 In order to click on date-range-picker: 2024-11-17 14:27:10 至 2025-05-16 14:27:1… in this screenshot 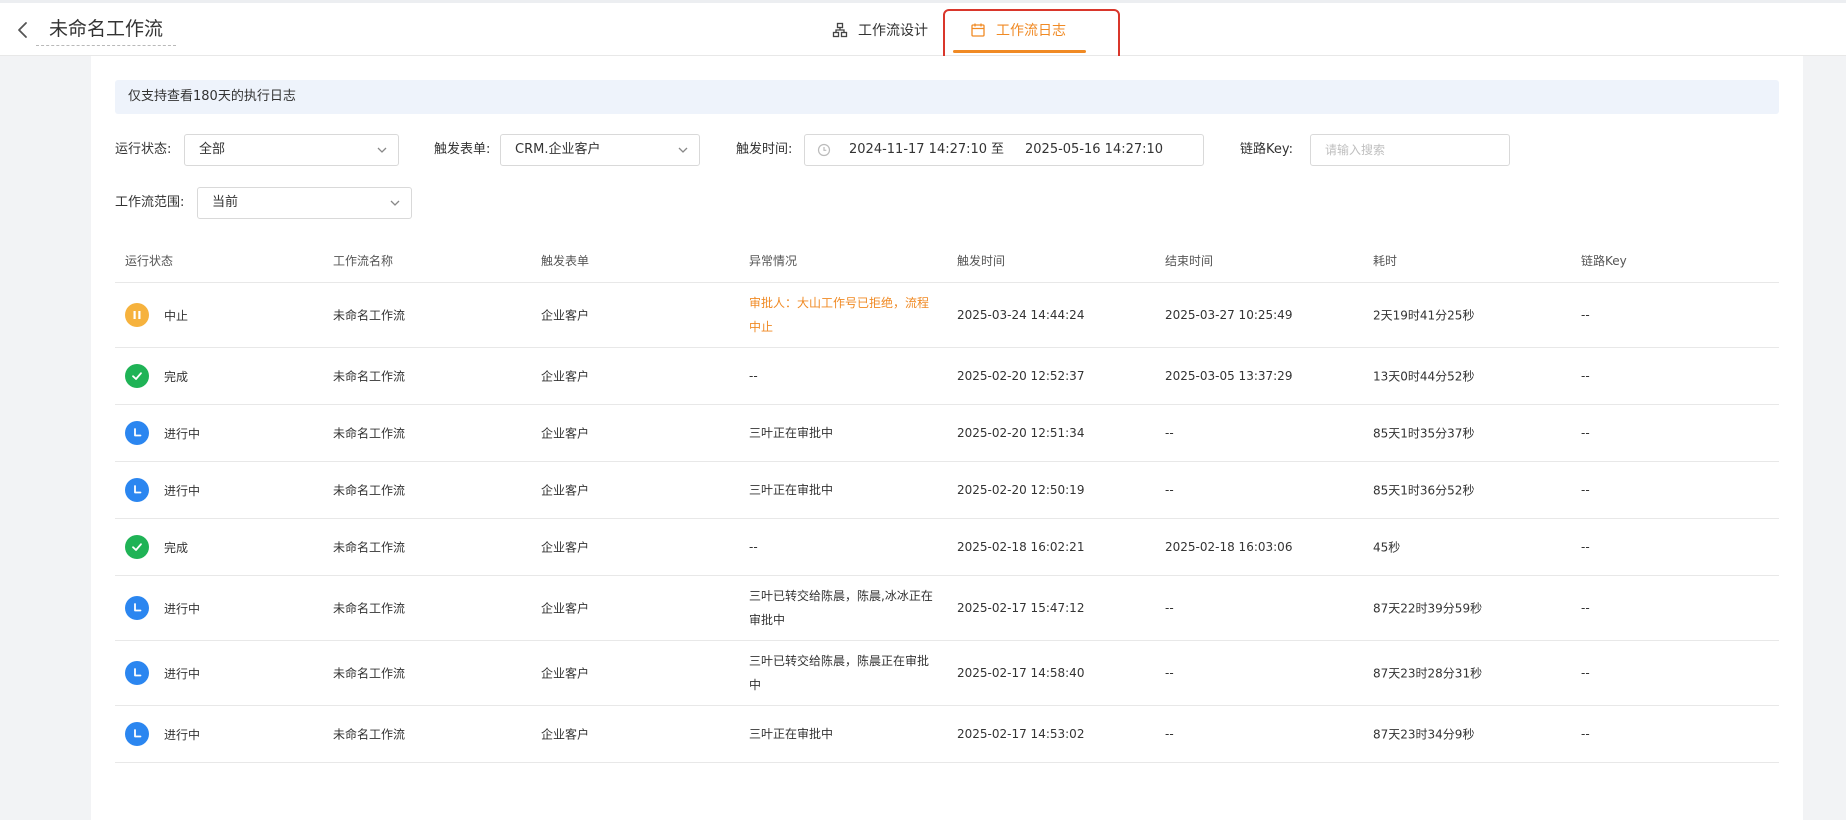, I will do `click(1004, 150)`.